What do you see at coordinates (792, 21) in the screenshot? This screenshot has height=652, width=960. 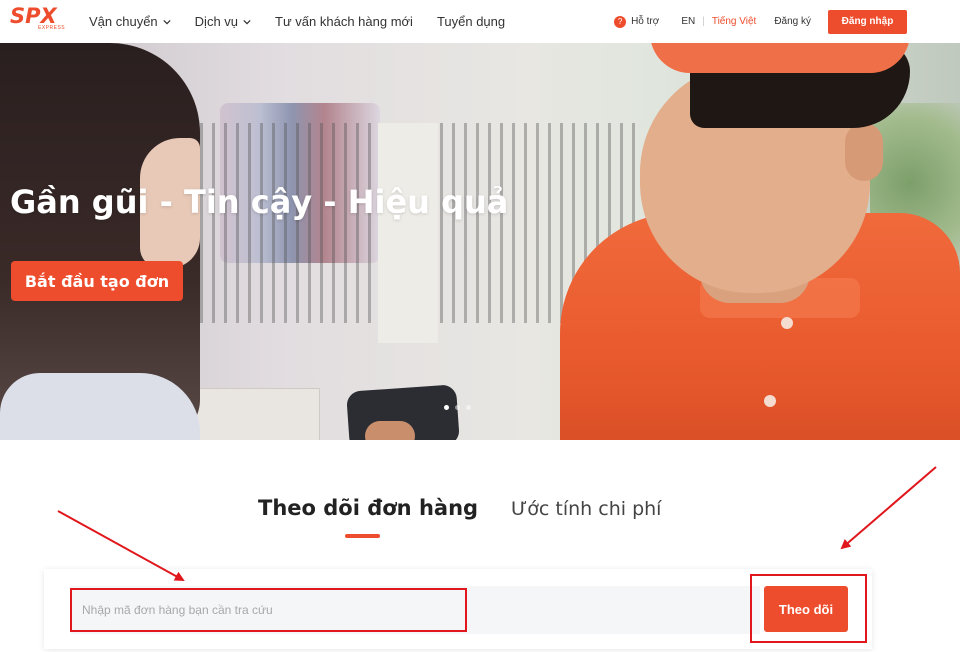 I see `signup-link: Đăng ký` at bounding box center [792, 21].